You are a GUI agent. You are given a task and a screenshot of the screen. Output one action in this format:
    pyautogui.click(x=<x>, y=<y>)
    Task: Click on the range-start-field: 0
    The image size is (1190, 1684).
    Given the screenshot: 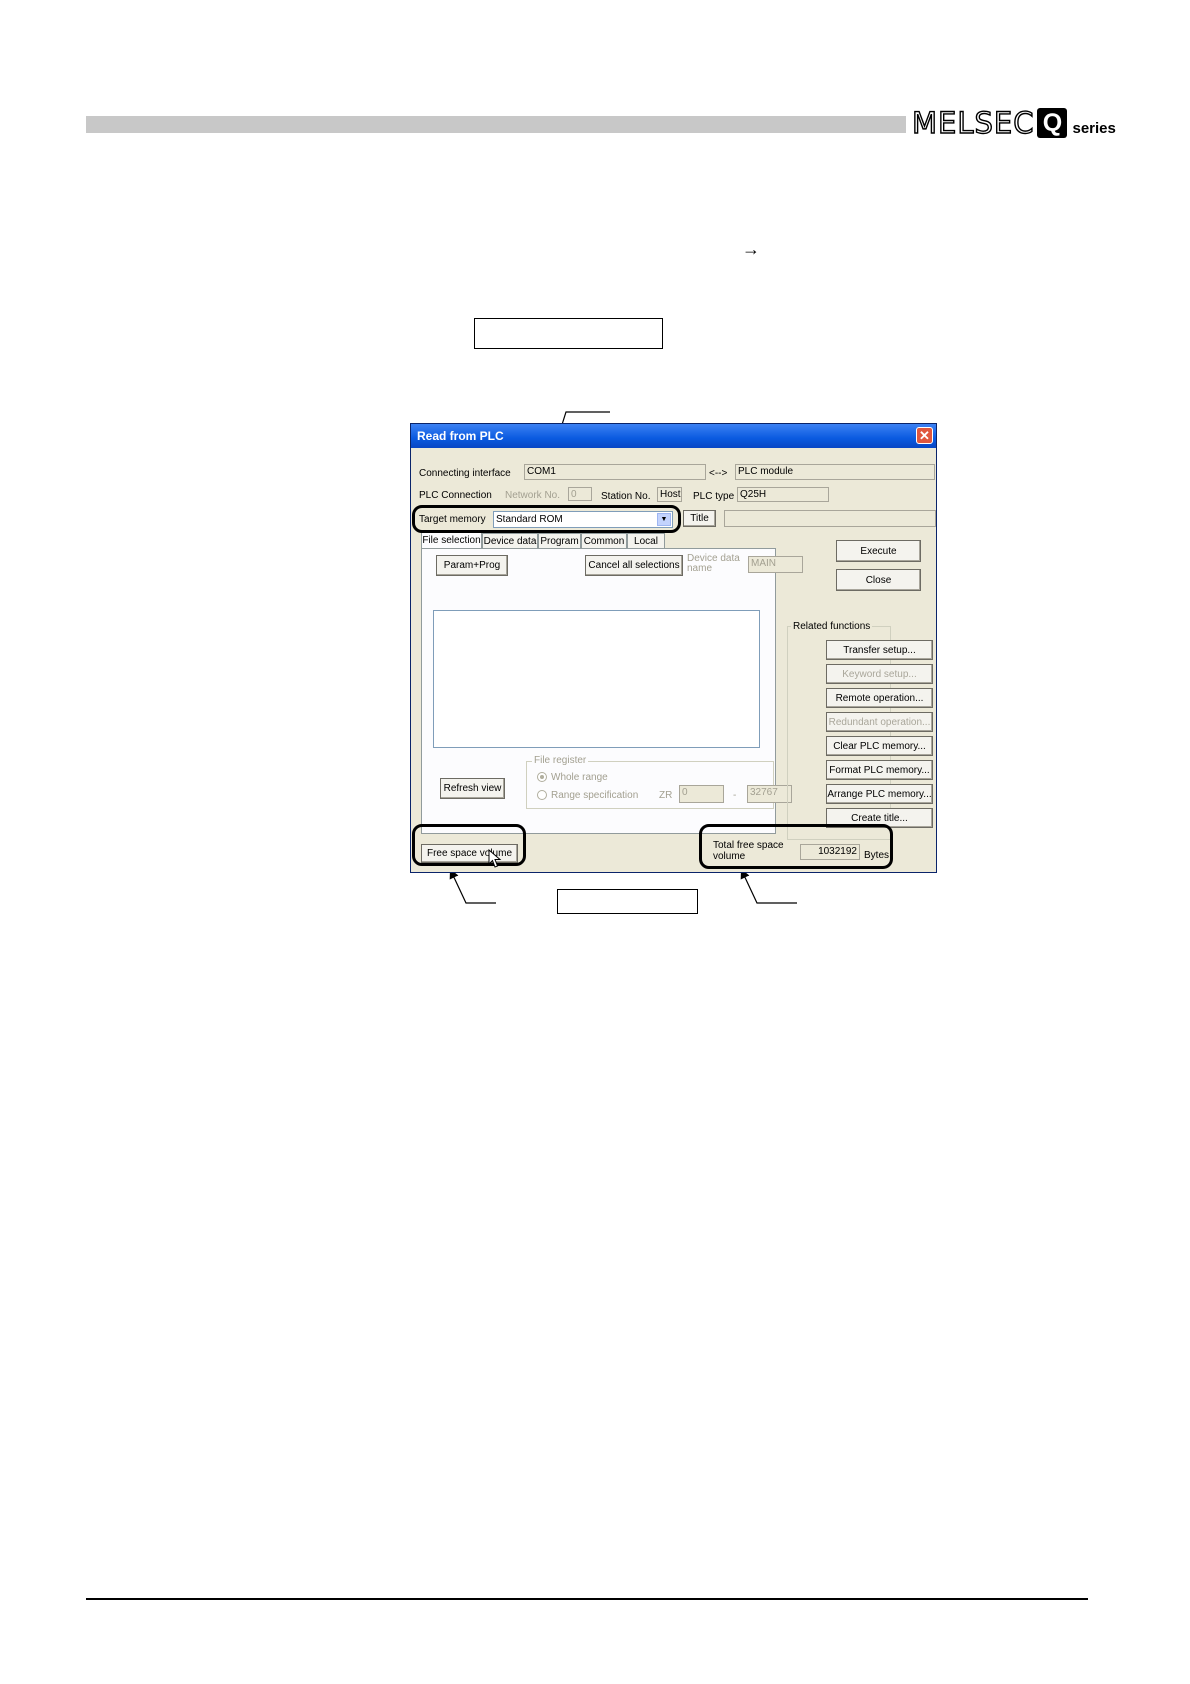 What is the action you would take?
    pyautogui.click(x=701, y=794)
    